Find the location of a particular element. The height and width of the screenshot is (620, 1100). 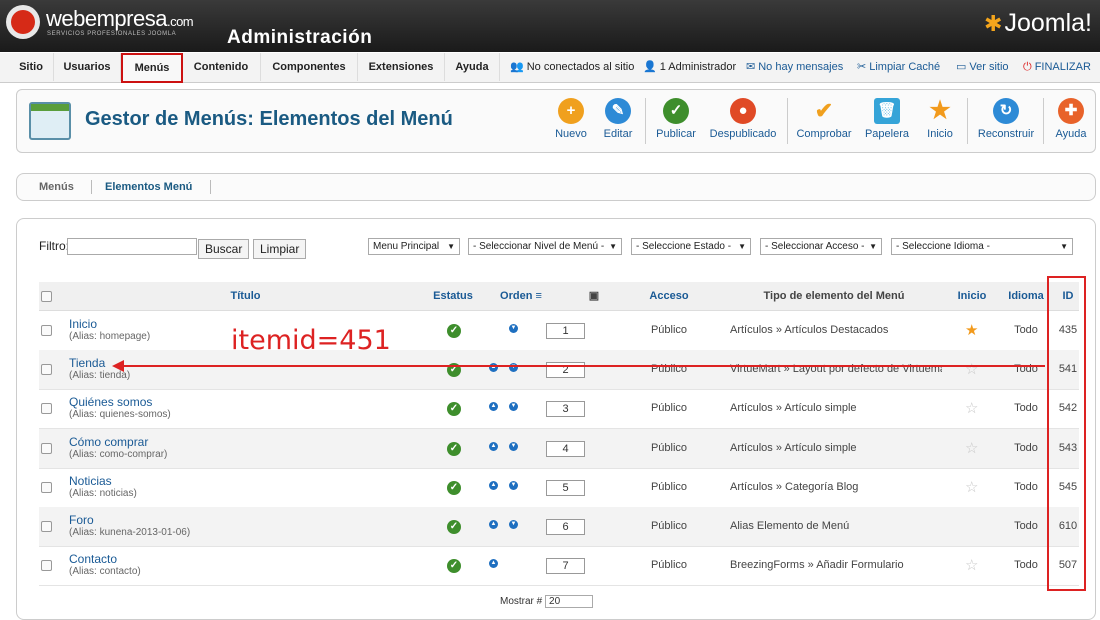

order-input: 5 is located at coordinates (565, 487).